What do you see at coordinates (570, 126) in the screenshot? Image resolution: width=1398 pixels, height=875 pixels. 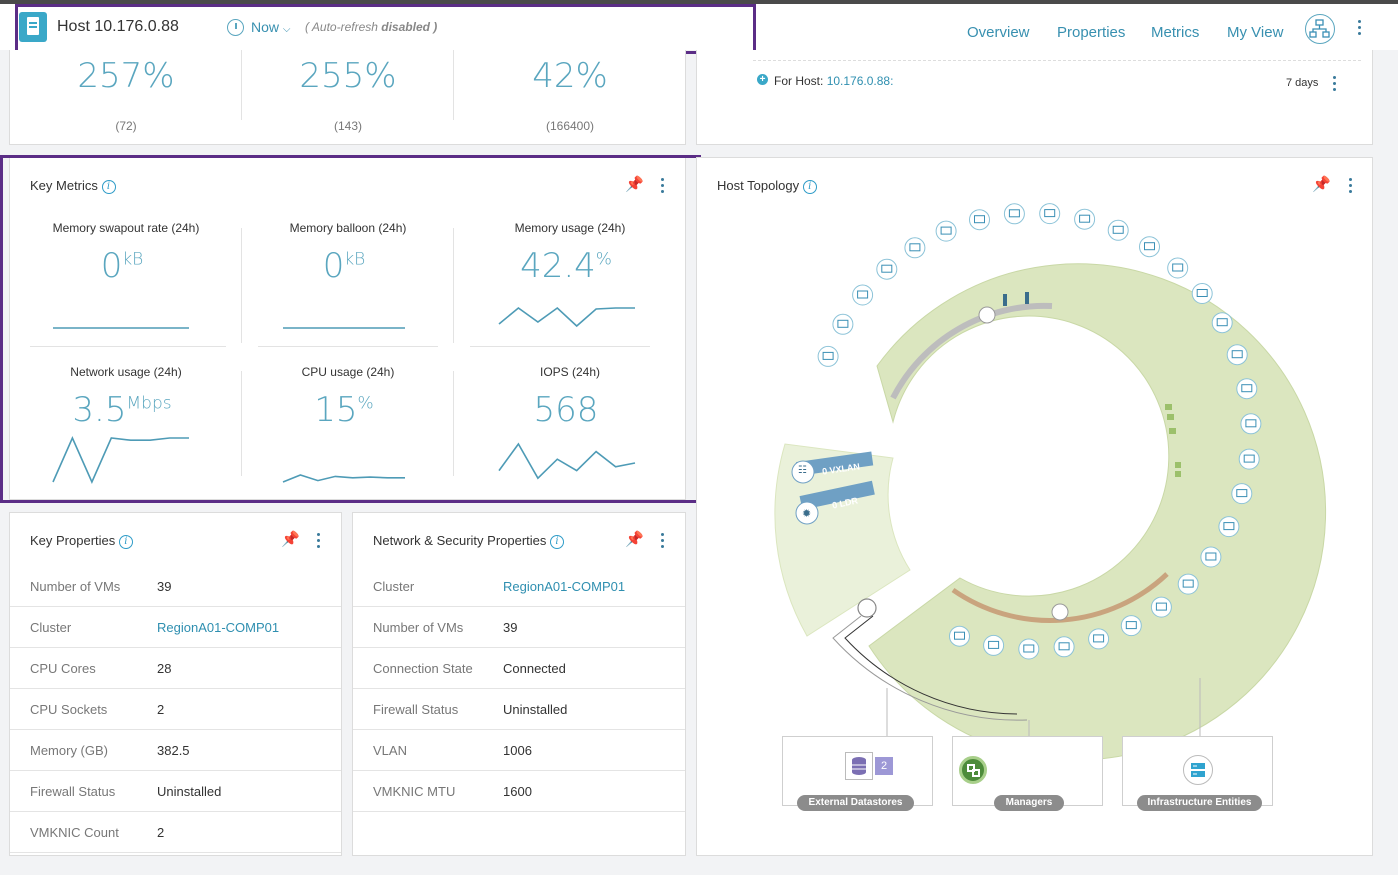 I see `stat-count-3: (166400)` at bounding box center [570, 126].